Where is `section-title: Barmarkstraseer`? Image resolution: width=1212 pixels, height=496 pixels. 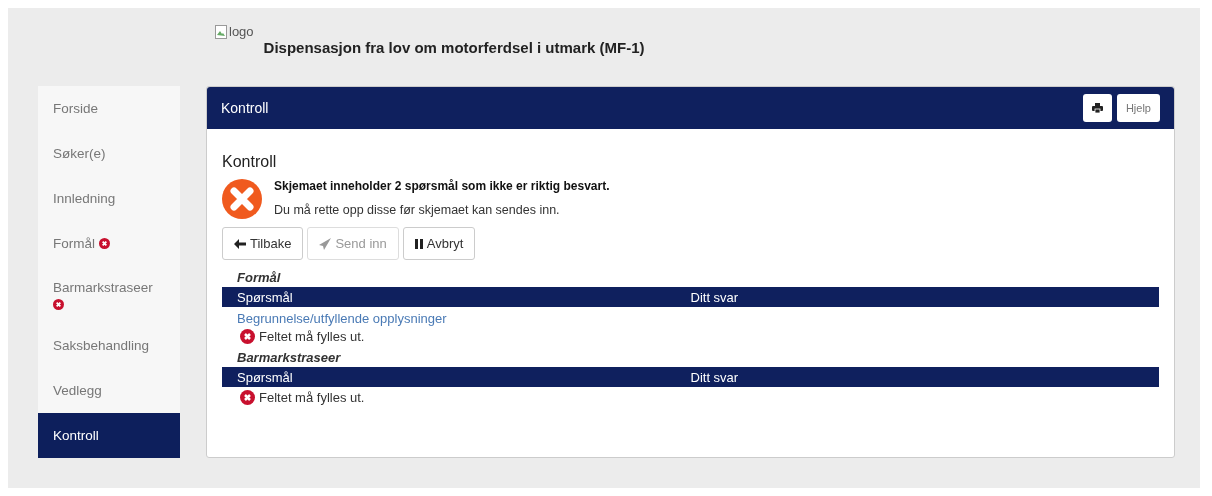
section-title: Barmarkstraseer is located at coordinates (289, 357).